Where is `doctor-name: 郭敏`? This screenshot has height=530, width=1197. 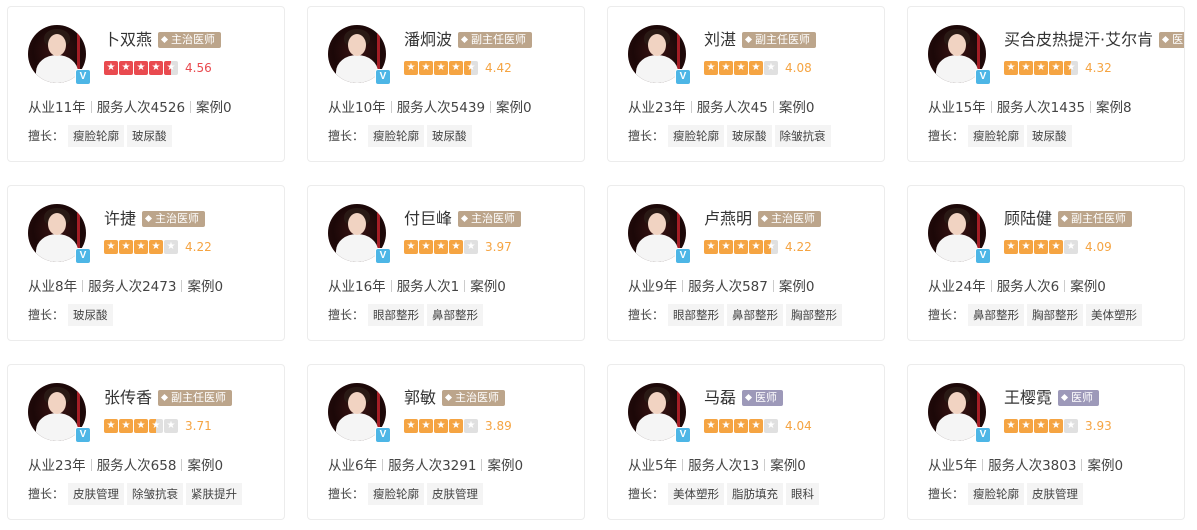 doctor-name: 郭敏 is located at coordinates (420, 397).